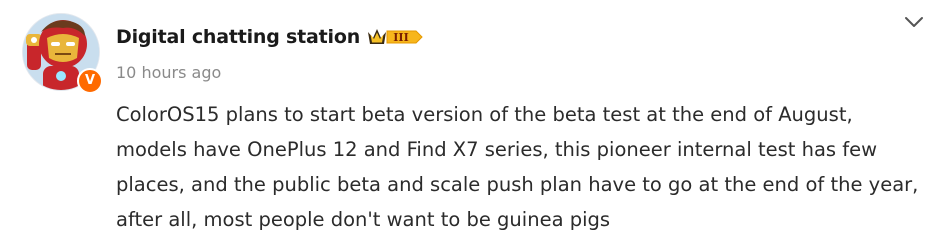 Image resolution: width=945 pixels, height=248 pixels. Describe the element at coordinates (90, 81) in the screenshot. I see `verified-badge: V` at that location.